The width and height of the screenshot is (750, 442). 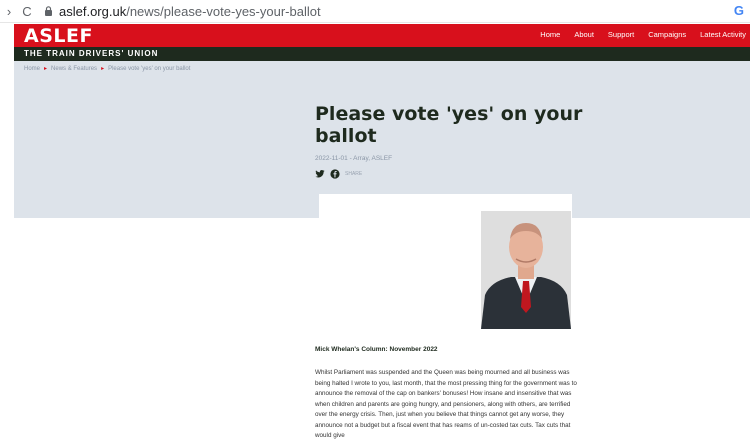 What do you see at coordinates (584, 34) in the screenshot?
I see `nav-about: About` at bounding box center [584, 34].